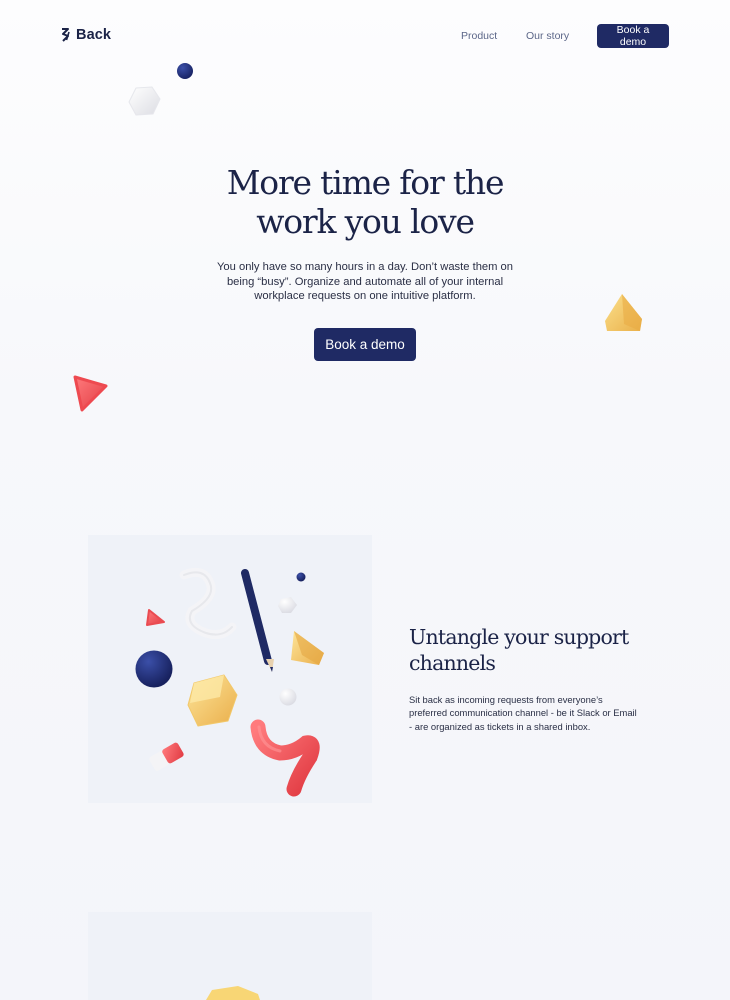  Describe the element at coordinates (633, 36) in the screenshot. I see `header-book-demo-button: Book a demo` at that location.